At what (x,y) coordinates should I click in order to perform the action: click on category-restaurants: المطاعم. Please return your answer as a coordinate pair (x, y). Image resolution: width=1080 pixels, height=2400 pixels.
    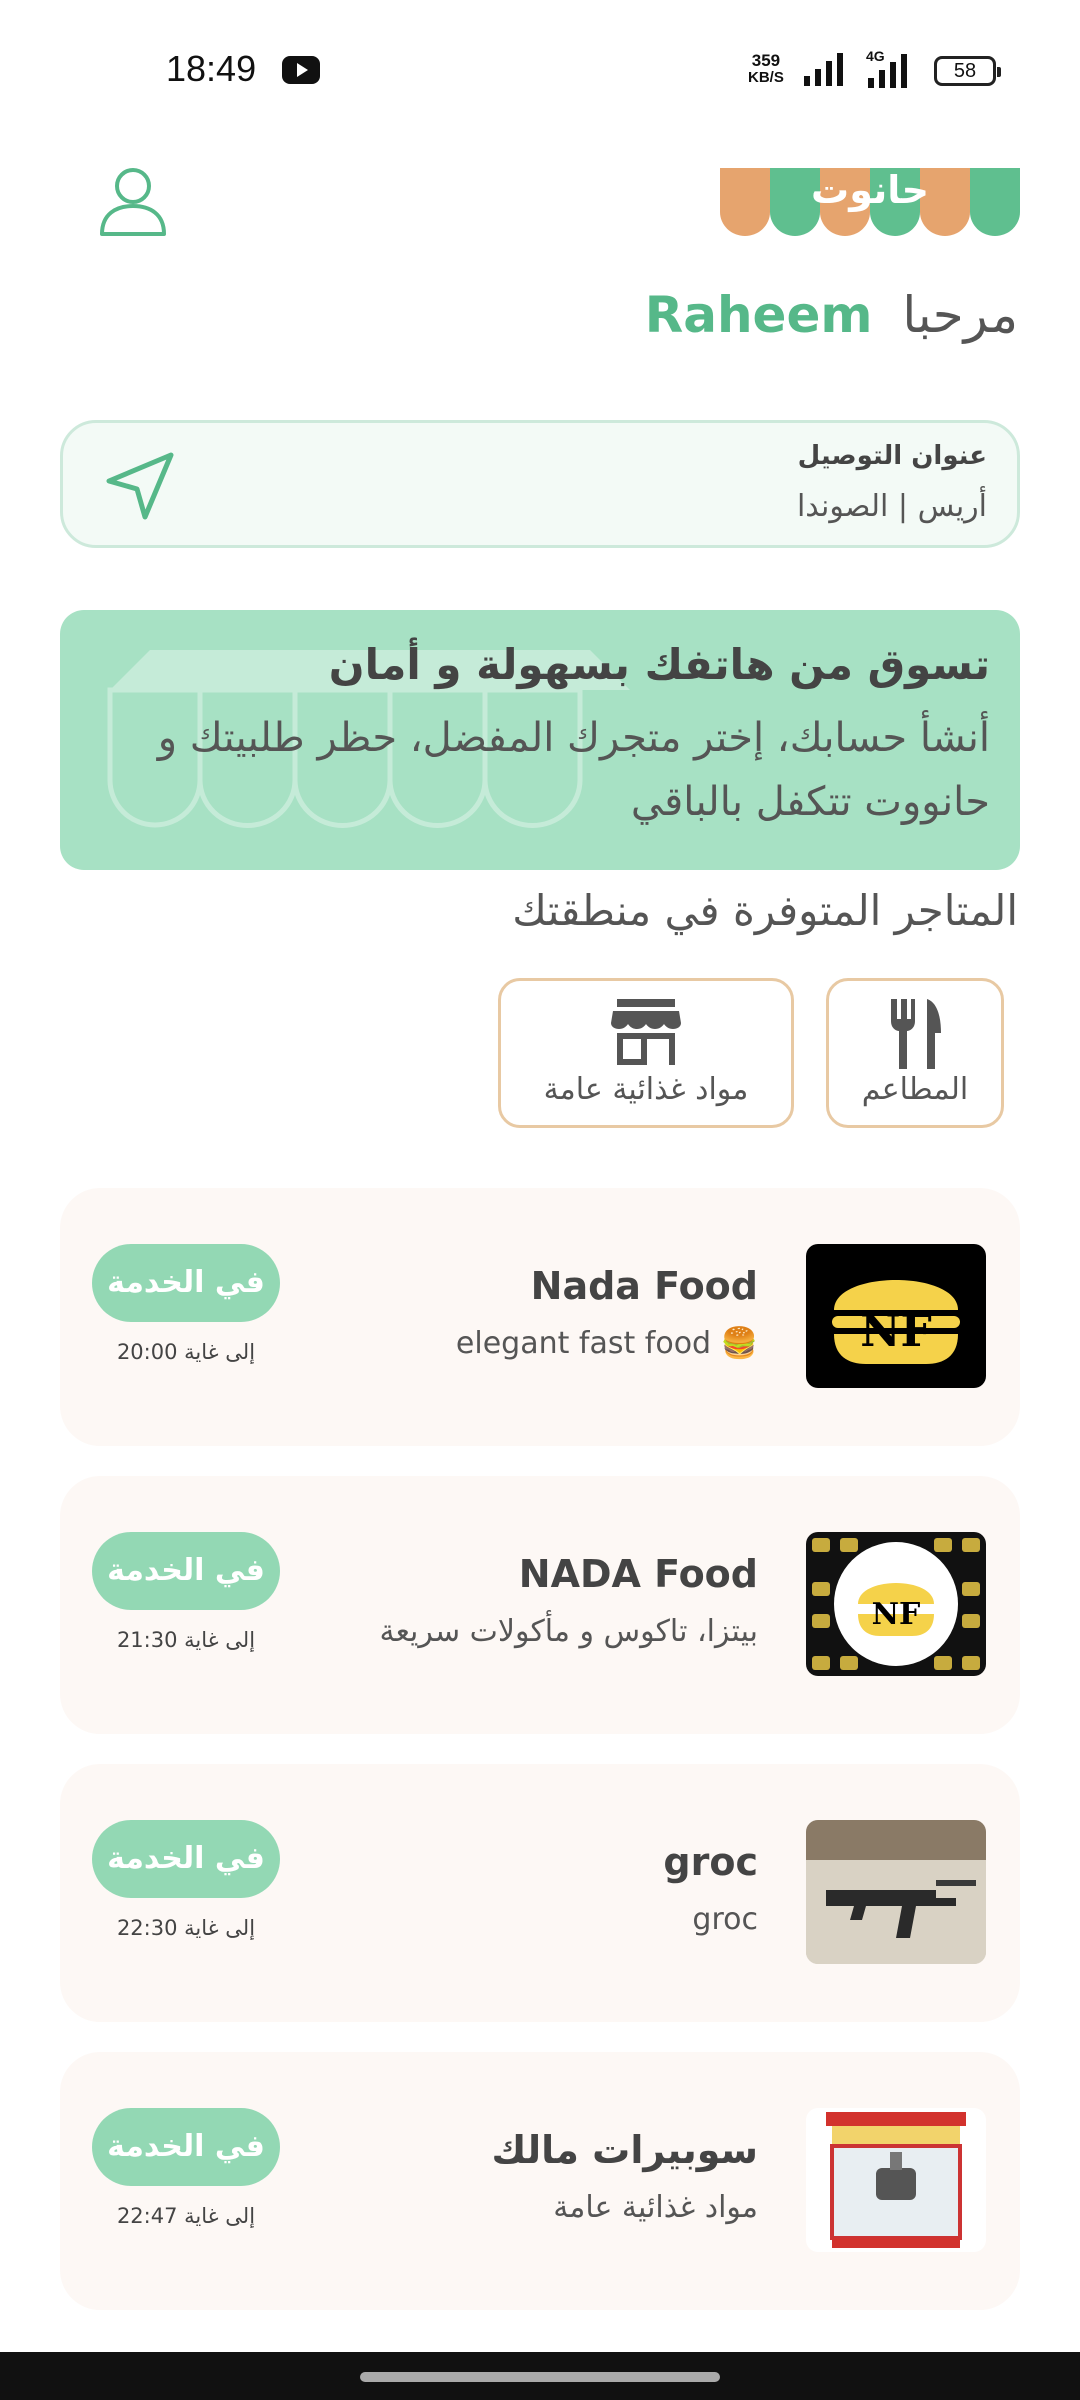
    Looking at the image, I should click on (915, 1053).